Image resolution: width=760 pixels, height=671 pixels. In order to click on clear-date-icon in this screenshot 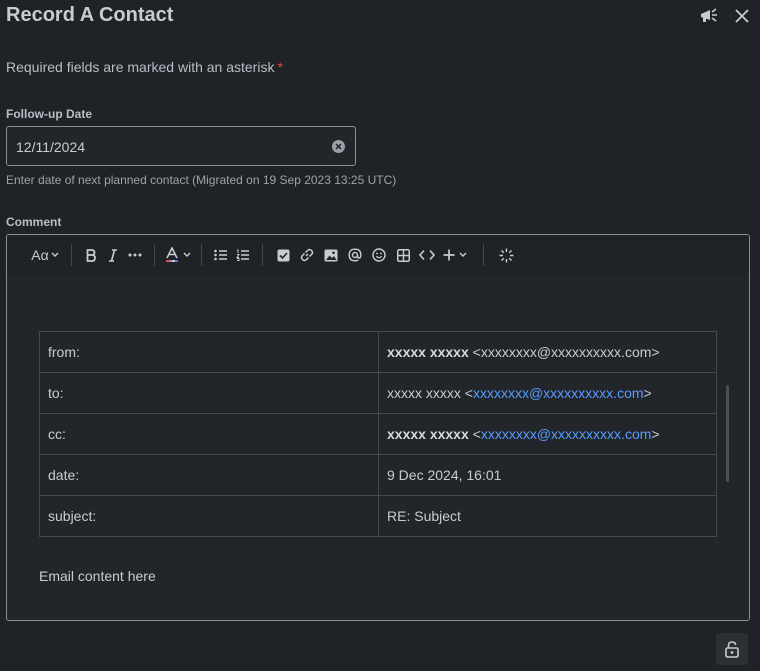, I will do `click(338, 146)`.